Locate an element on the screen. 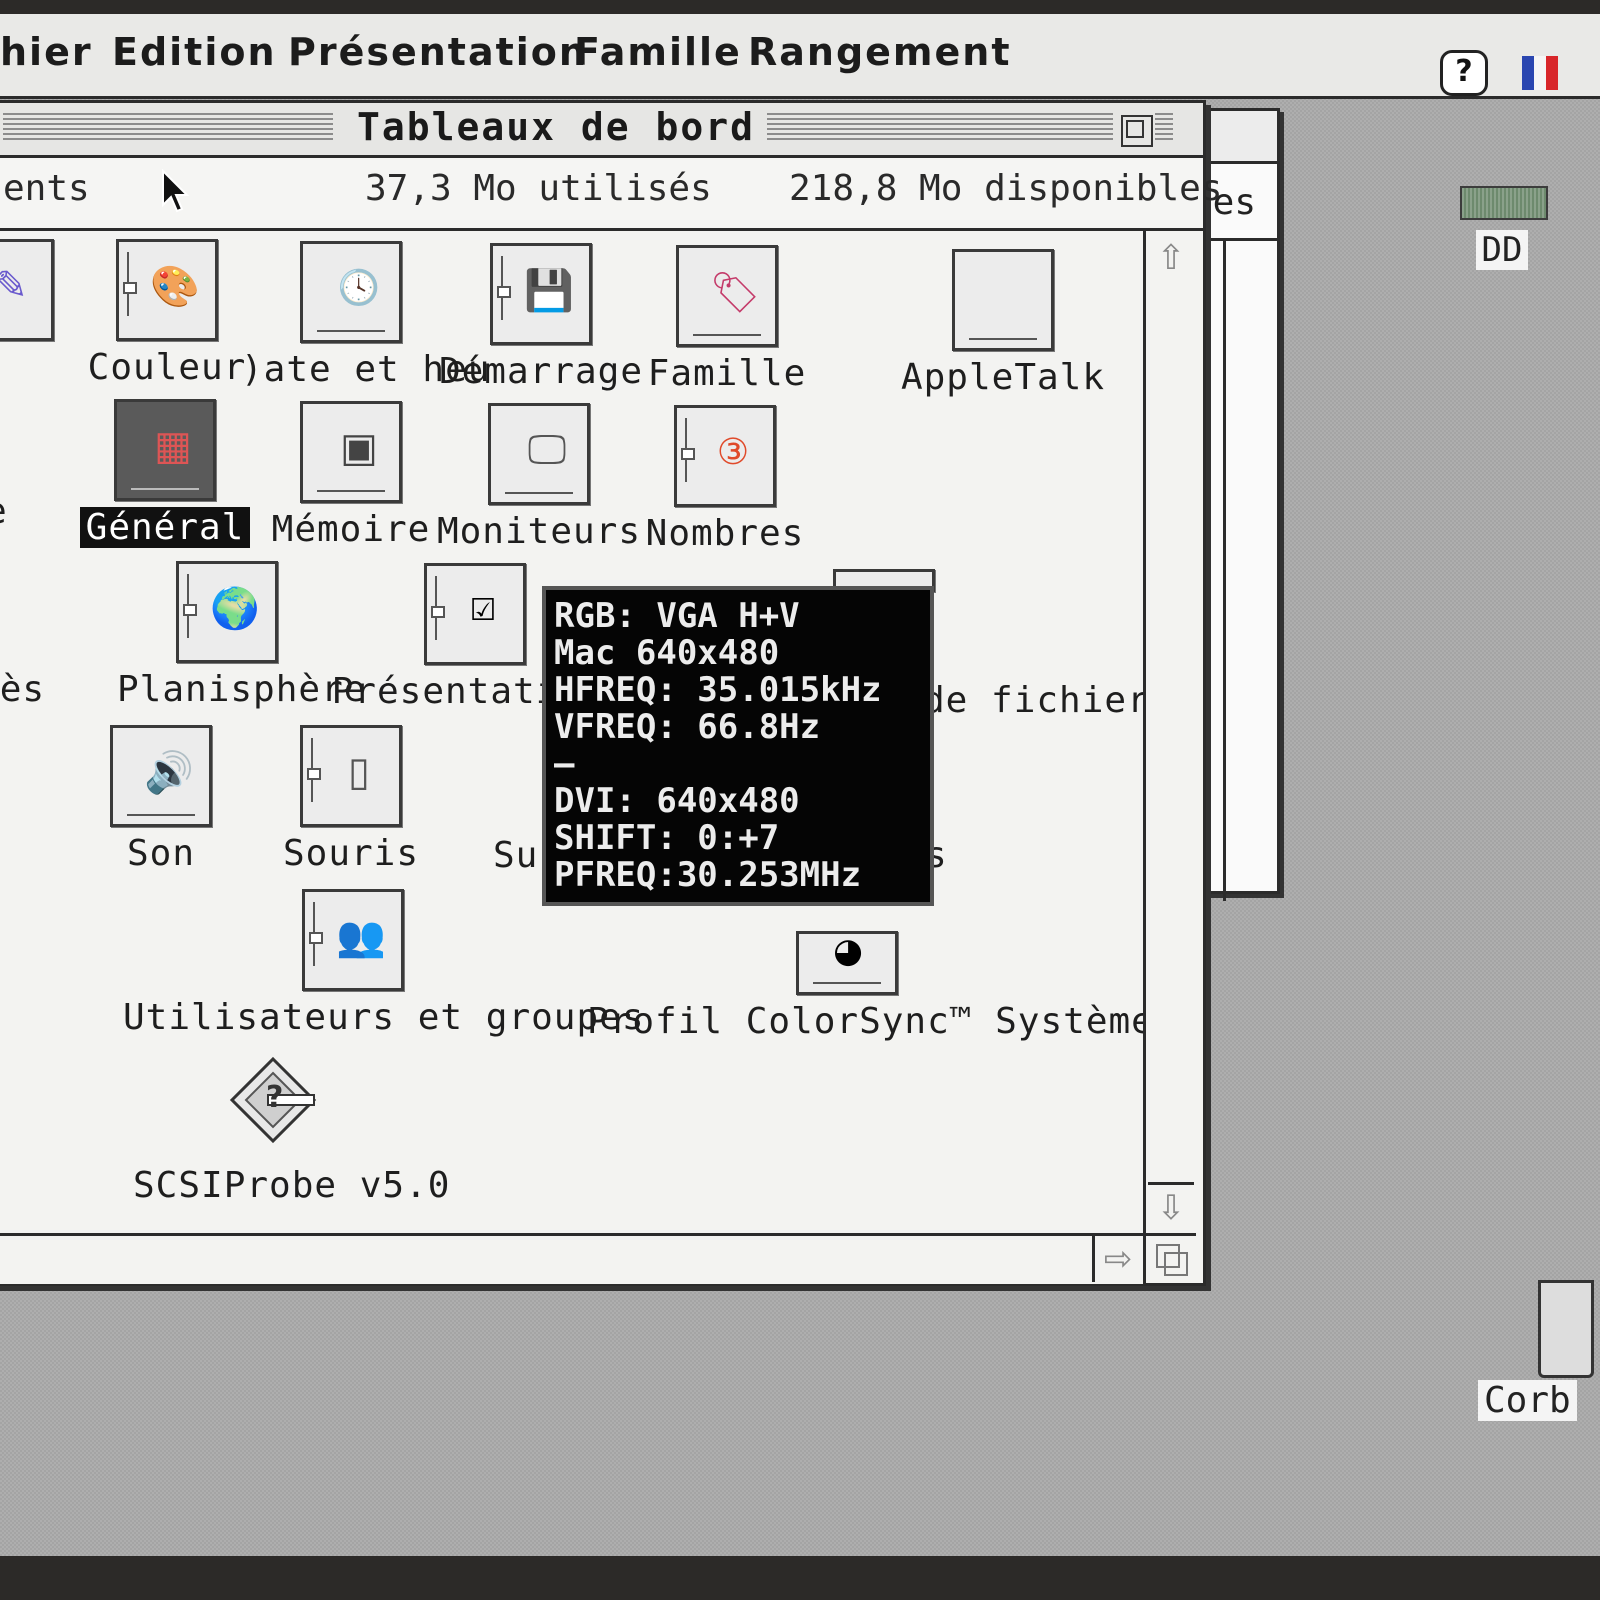 The image size is (1600, 1600). control-panel-label: Général is located at coordinates (165, 527).